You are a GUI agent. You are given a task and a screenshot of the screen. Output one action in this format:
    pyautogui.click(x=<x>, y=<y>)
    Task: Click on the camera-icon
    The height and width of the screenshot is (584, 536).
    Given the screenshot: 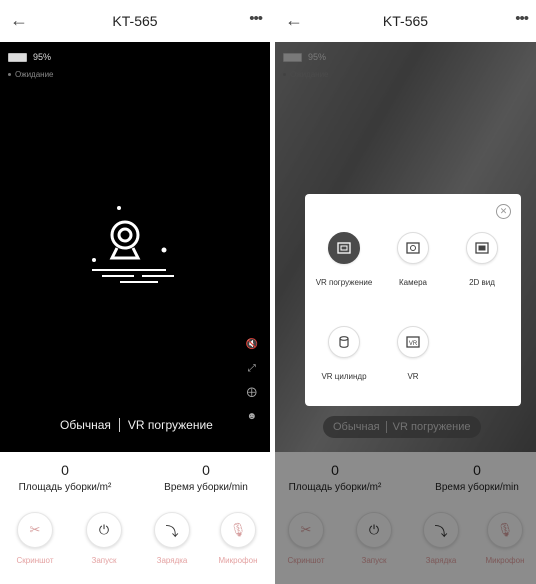 What is the action you would take?
    pyautogui.click(x=413, y=248)
    